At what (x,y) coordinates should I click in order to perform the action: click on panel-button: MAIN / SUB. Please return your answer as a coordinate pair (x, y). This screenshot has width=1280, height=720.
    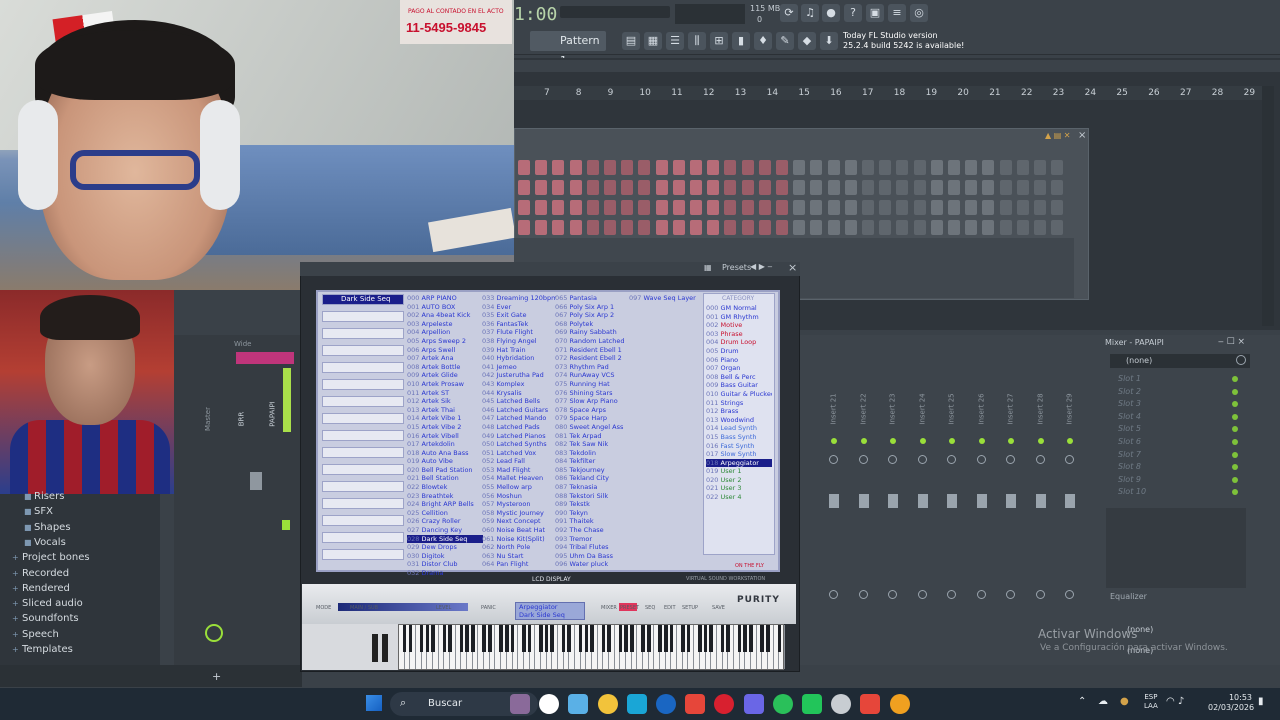
    Looking at the image, I should click on (364, 608).